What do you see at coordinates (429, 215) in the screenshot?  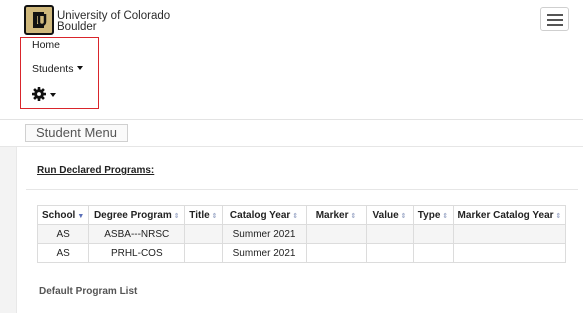 I see `column-header-label: Type` at bounding box center [429, 215].